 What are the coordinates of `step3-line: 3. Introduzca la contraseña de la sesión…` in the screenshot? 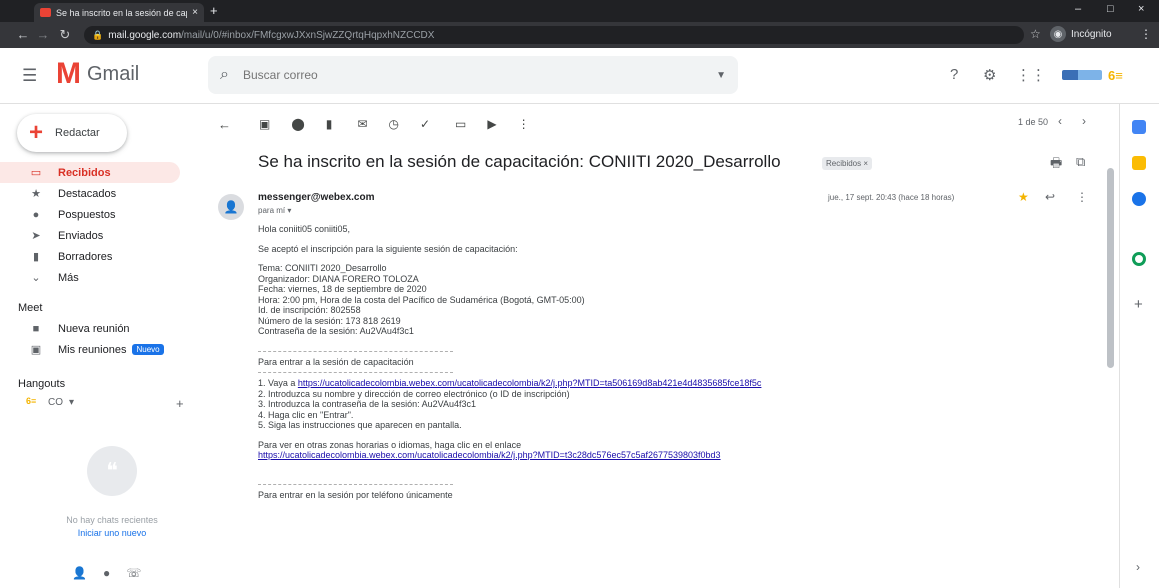 It's located at (367, 404).